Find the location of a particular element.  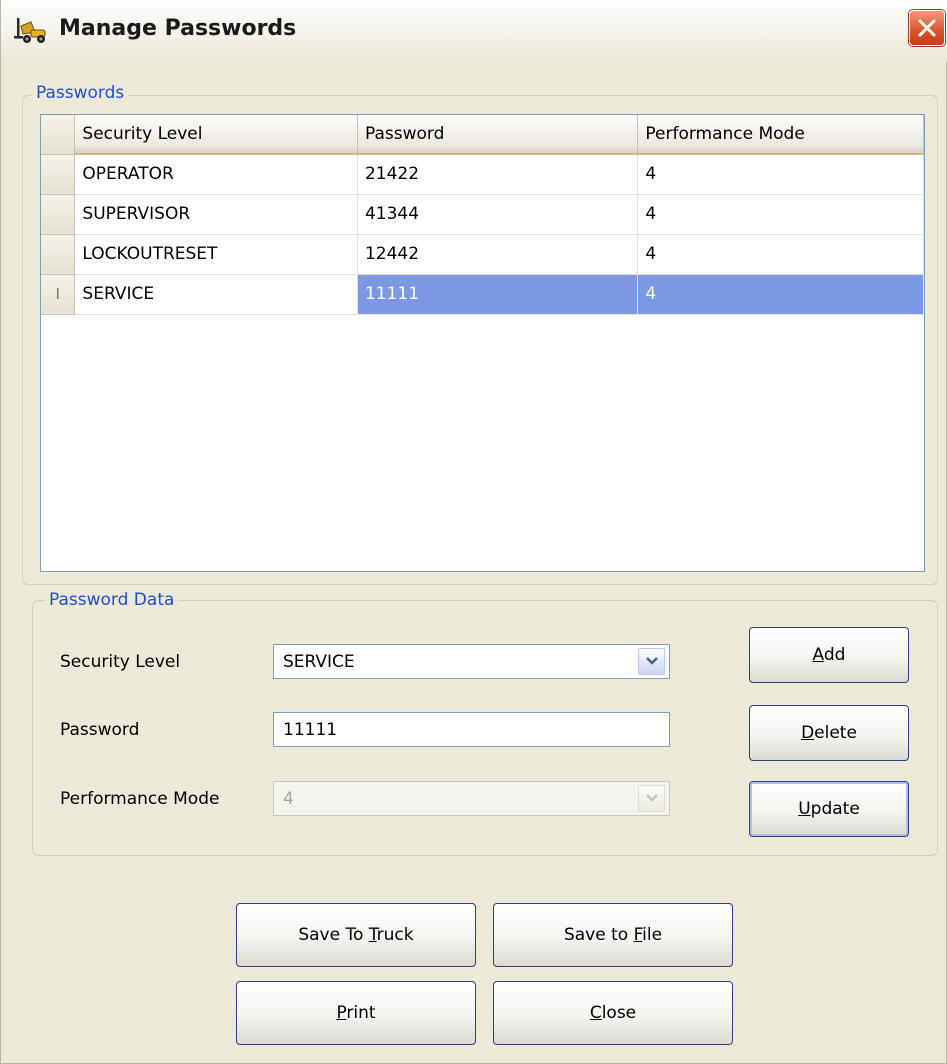

save-to-truck-button: Save To Truck is located at coordinates (356, 935).